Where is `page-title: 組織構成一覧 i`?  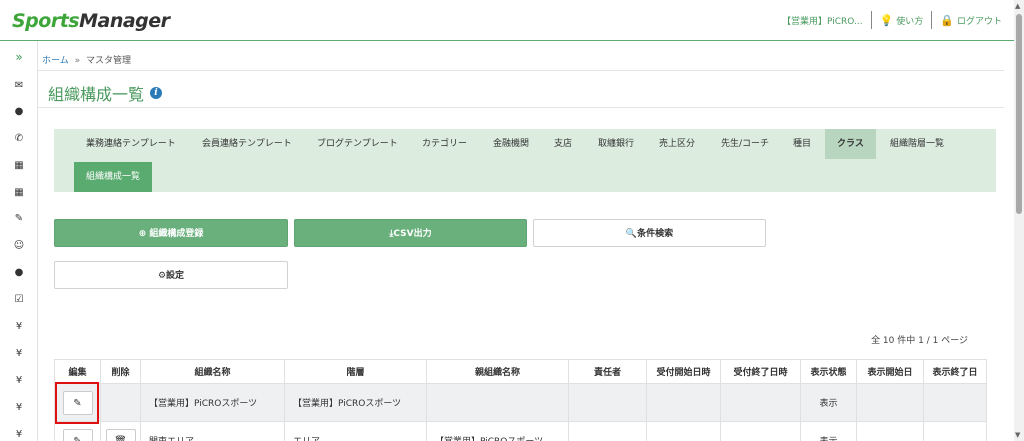
page-title: 組織構成一覧 i is located at coordinates (105, 93).